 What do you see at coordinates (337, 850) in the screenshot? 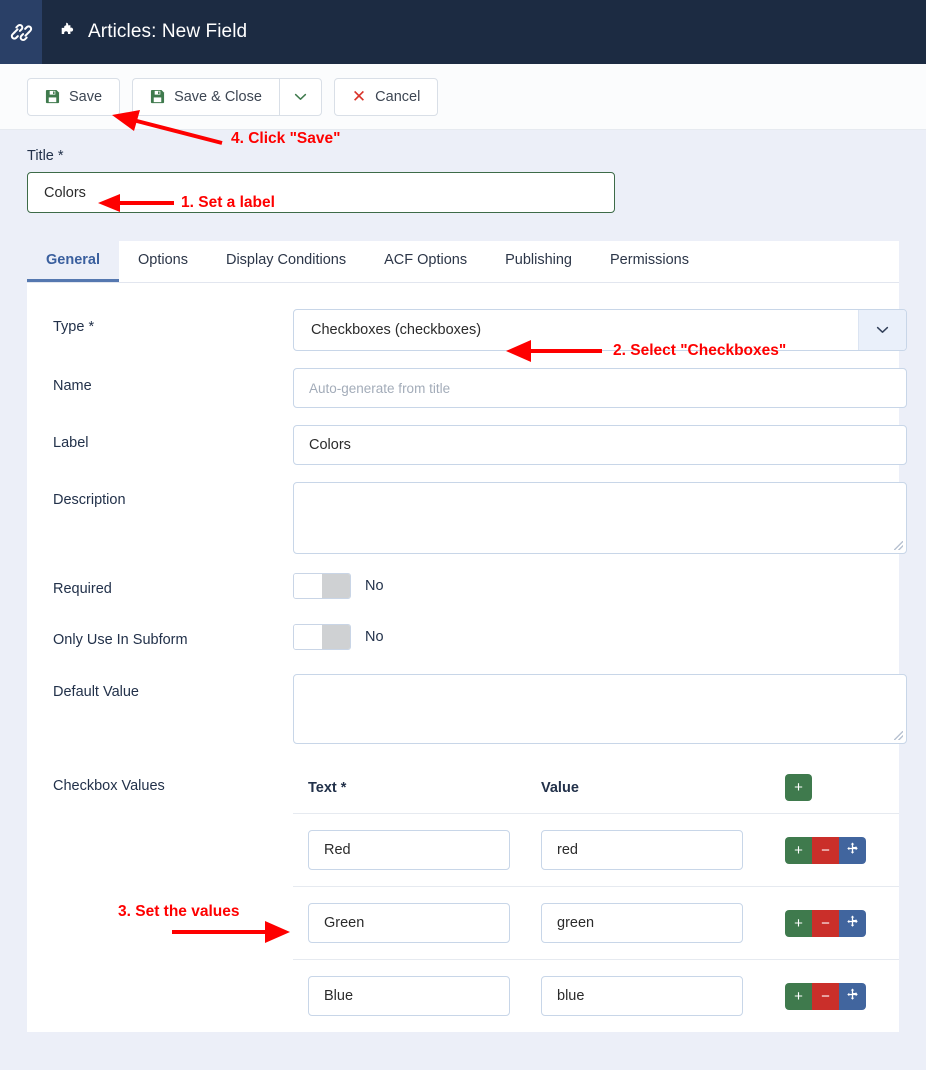
I see `row-text-value: Red` at bounding box center [337, 850].